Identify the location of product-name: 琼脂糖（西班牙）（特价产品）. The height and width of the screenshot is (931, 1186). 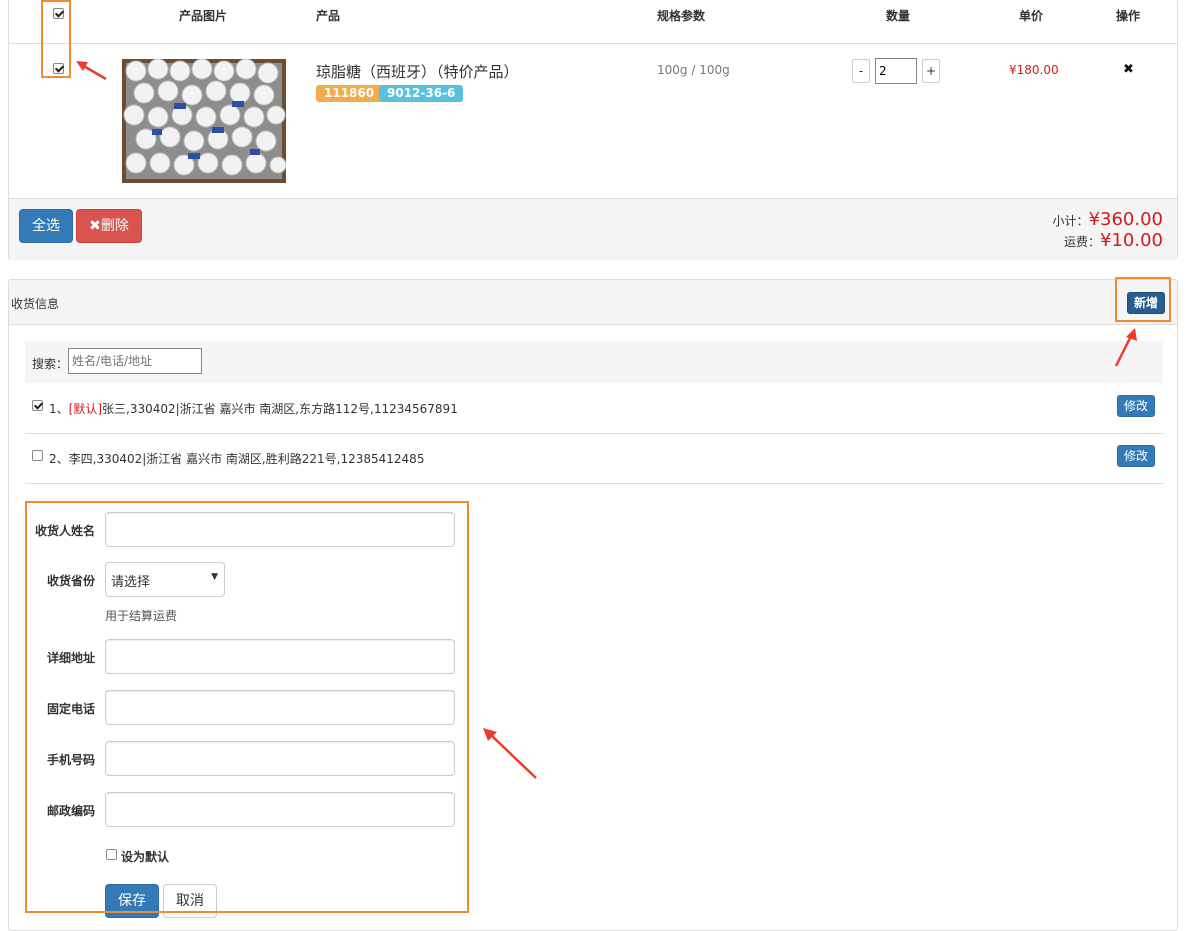
(417, 71).